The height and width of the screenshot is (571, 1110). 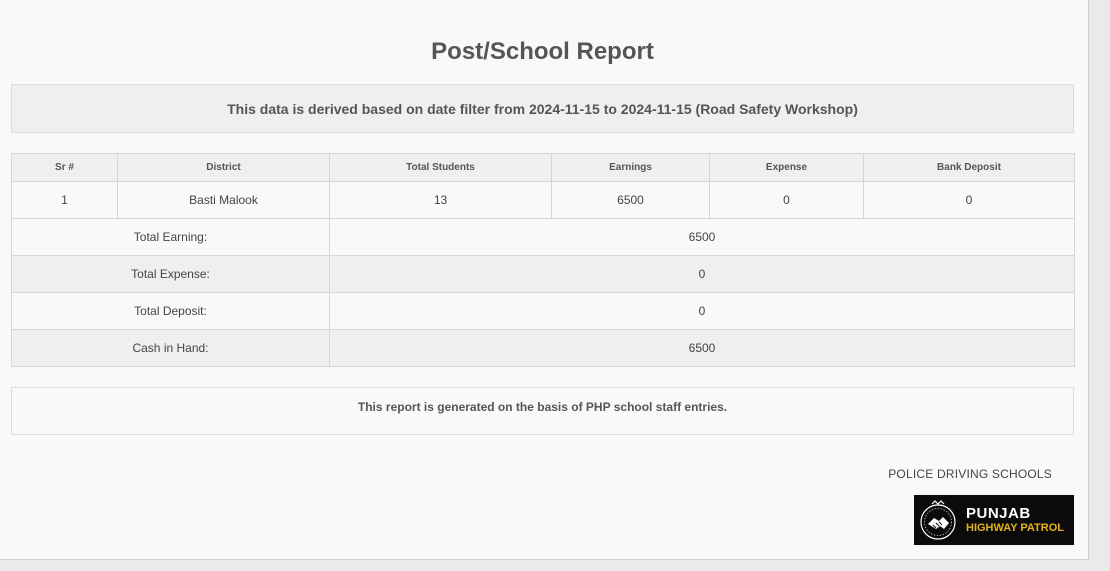 I want to click on summary-row-total-earning: Total Earning: 6500, so click(x=543, y=237).